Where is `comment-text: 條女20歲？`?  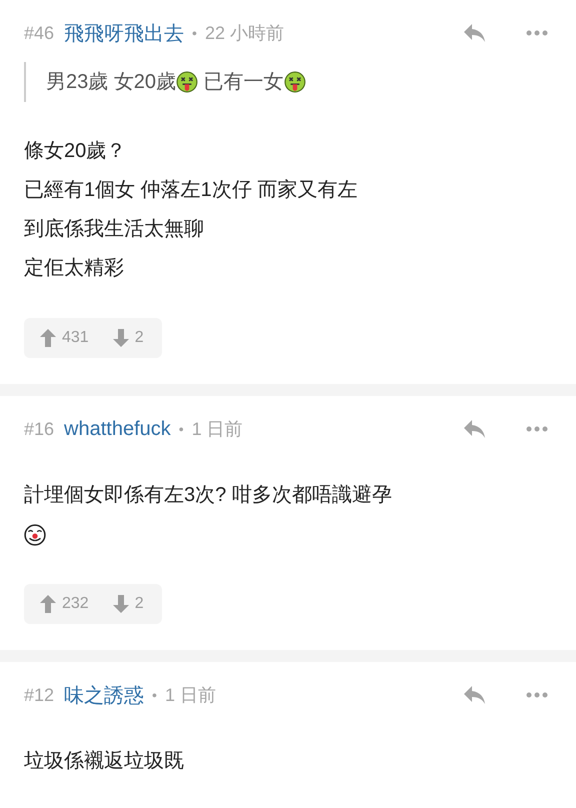 comment-text: 條女20歲？ is located at coordinates (75, 151).